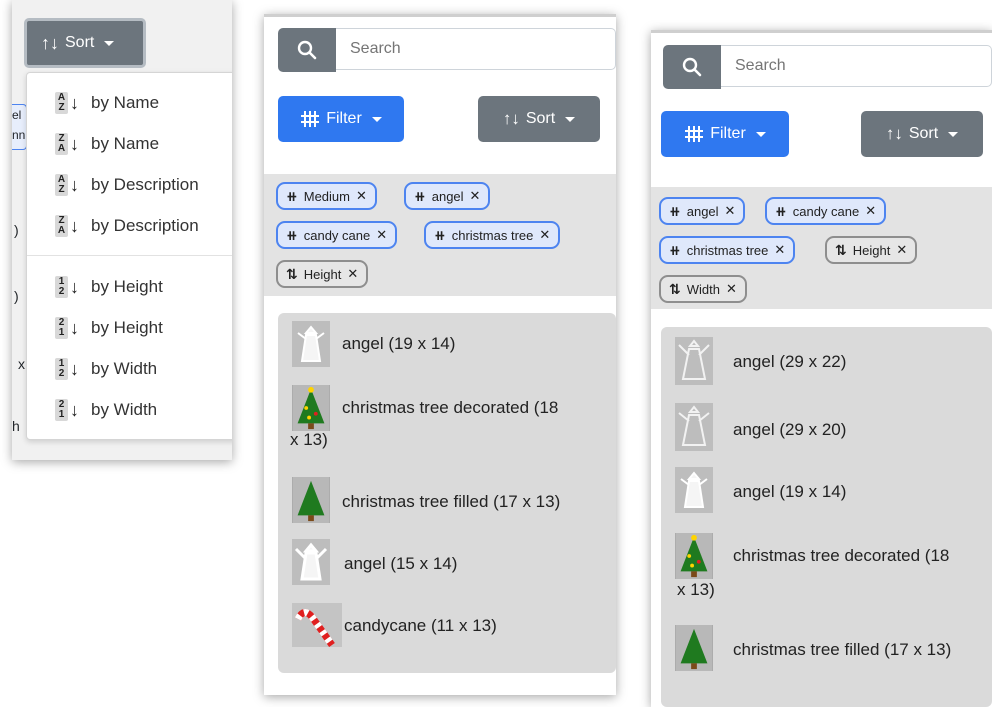  What do you see at coordinates (21, 364) in the screenshot?
I see `clipped-text: x` at bounding box center [21, 364].